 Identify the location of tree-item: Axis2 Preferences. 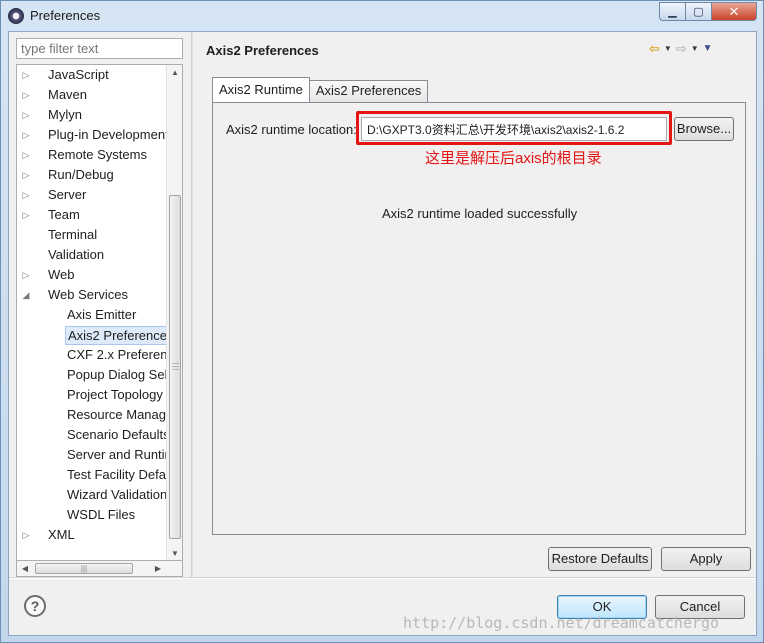
(91, 335).